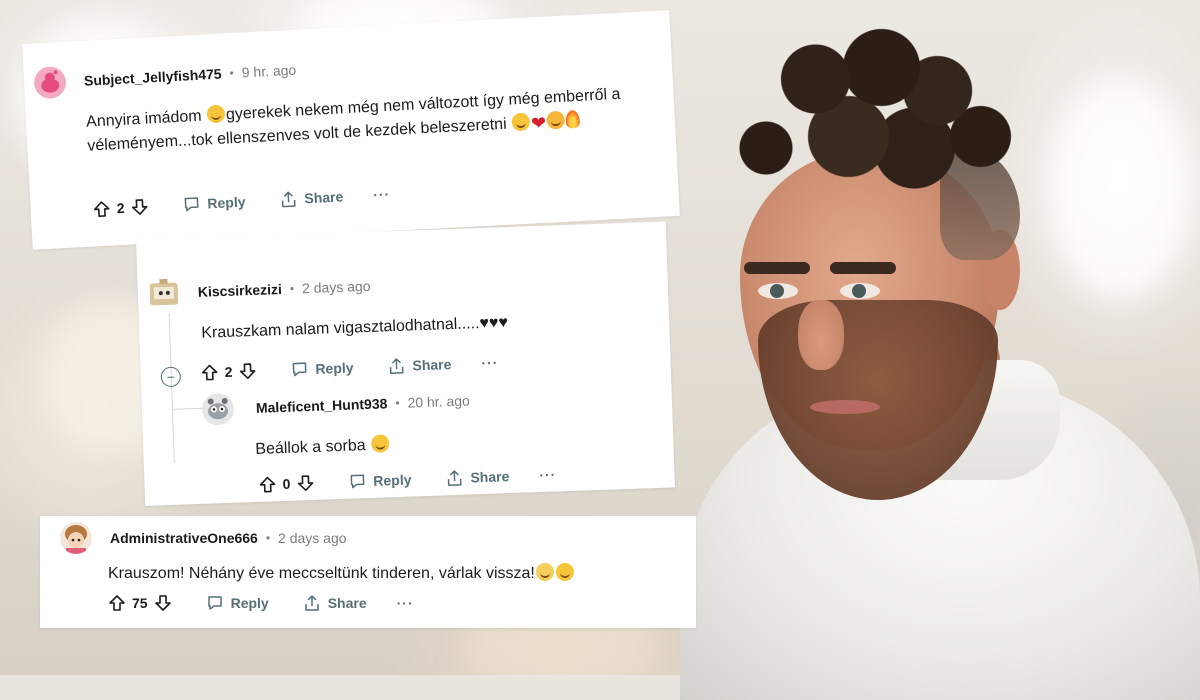 This screenshot has height=700, width=1200. Describe the element at coordinates (153, 77) in the screenshot. I see `comment-username: Subject_Jellyfish475` at that location.